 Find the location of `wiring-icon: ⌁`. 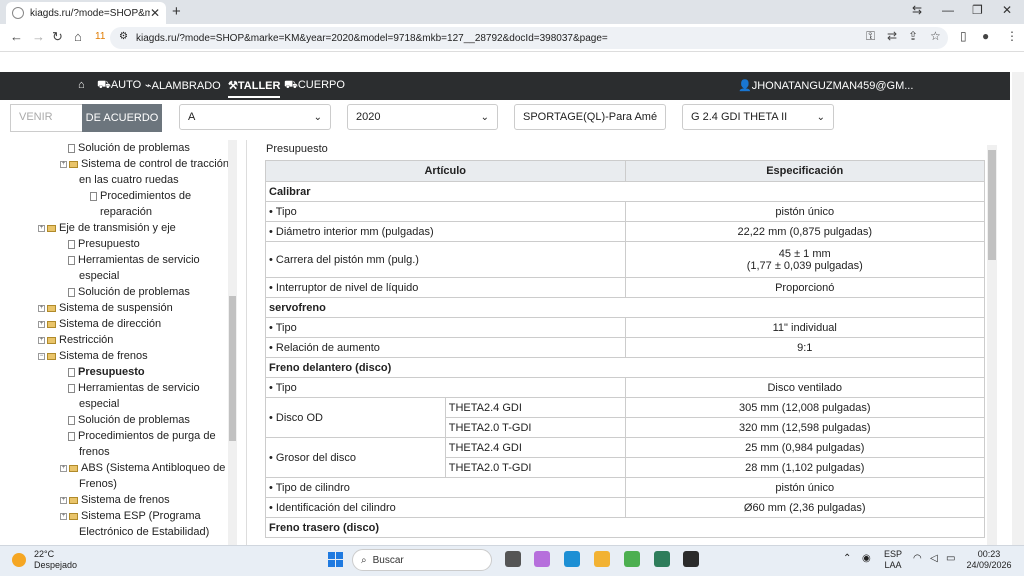

wiring-icon: ⌁ is located at coordinates (148, 86).